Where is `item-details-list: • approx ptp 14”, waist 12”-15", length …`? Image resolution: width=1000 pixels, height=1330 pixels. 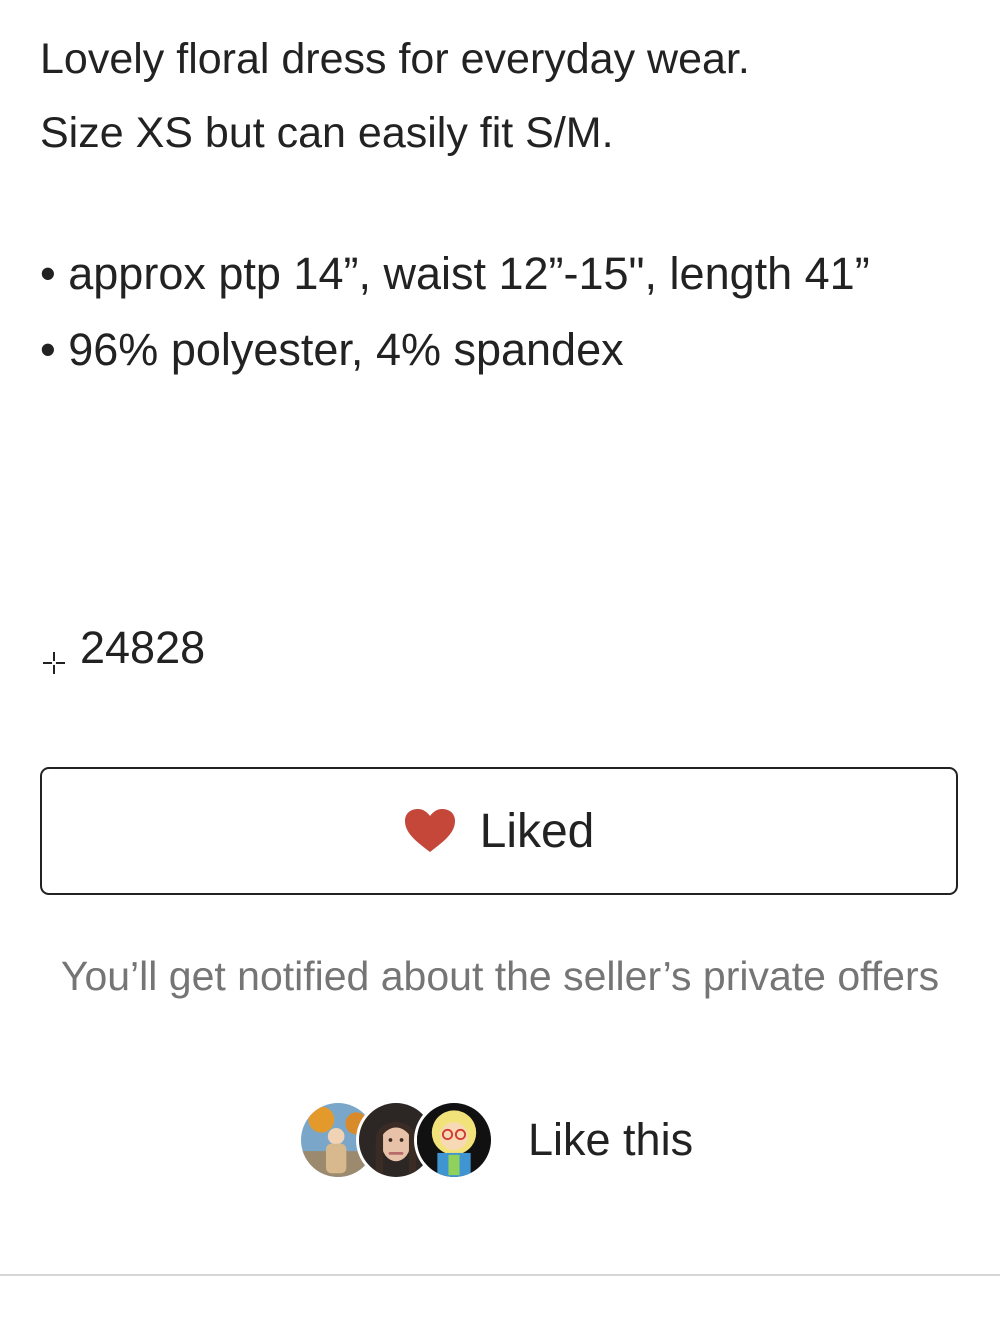 item-details-list: • approx ptp 14”, waist 12”-15", length … is located at coordinates (500, 312).